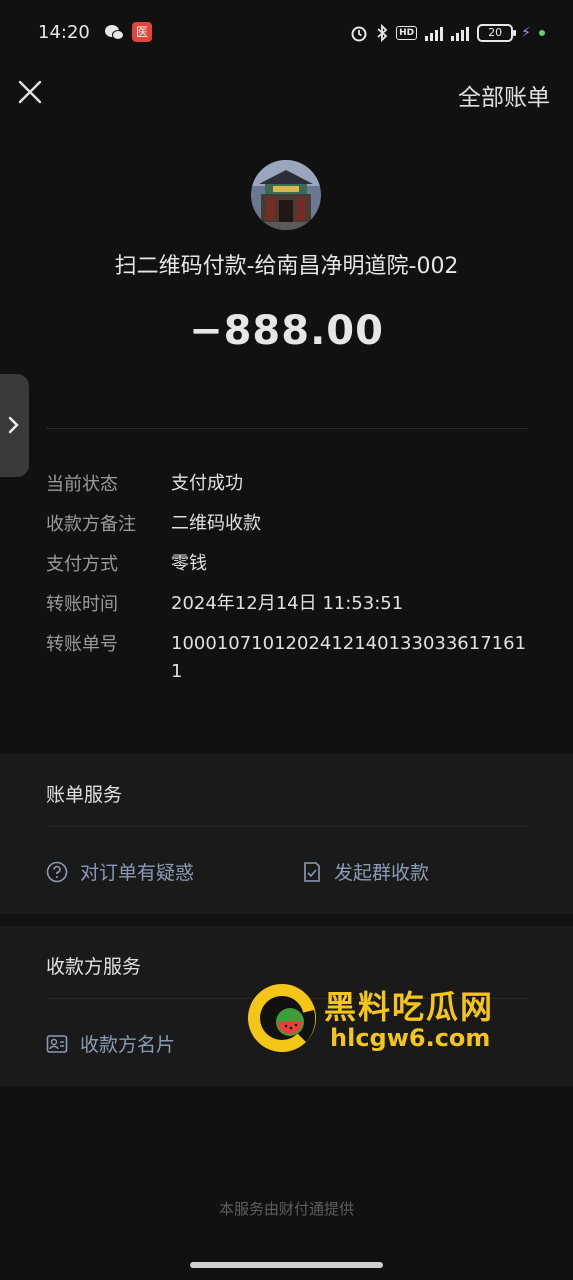 The width and height of the screenshot is (573, 1280). Describe the element at coordinates (351, 658) in the screenshot. I see `order-number-value: 1000107101202412140133033617161 1` at that location.